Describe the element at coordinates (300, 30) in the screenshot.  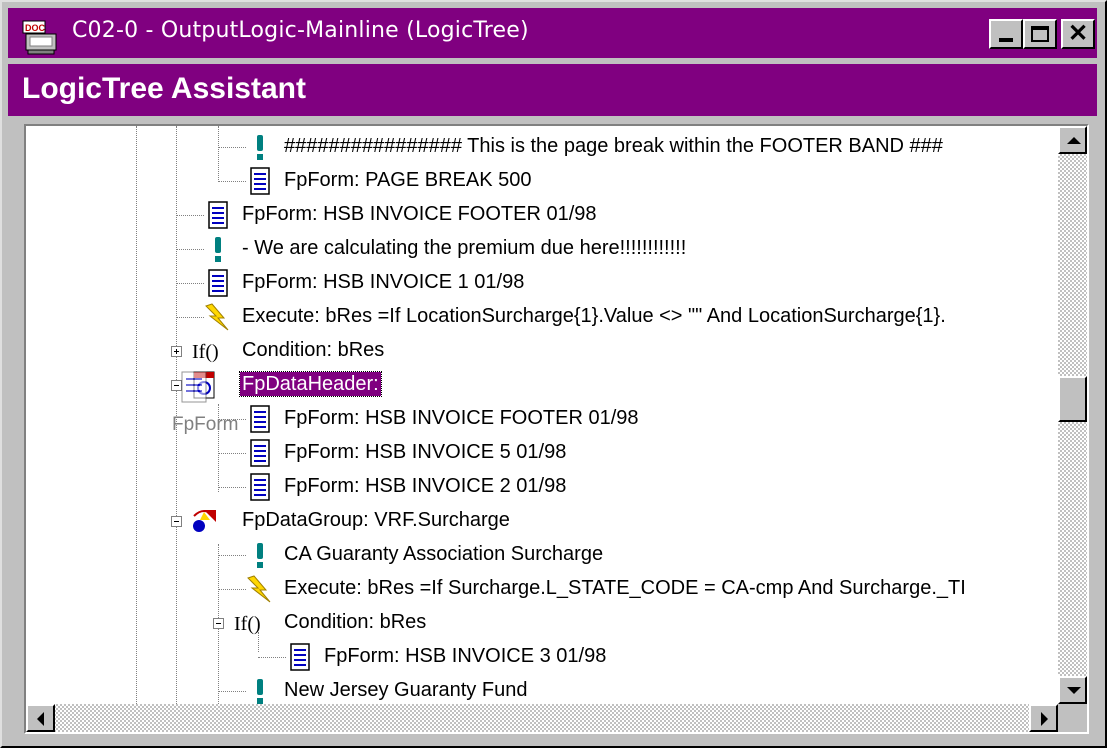
I see `window-title: C02-0 - OutputLogic-Mainline (LogicTree)` at that location.